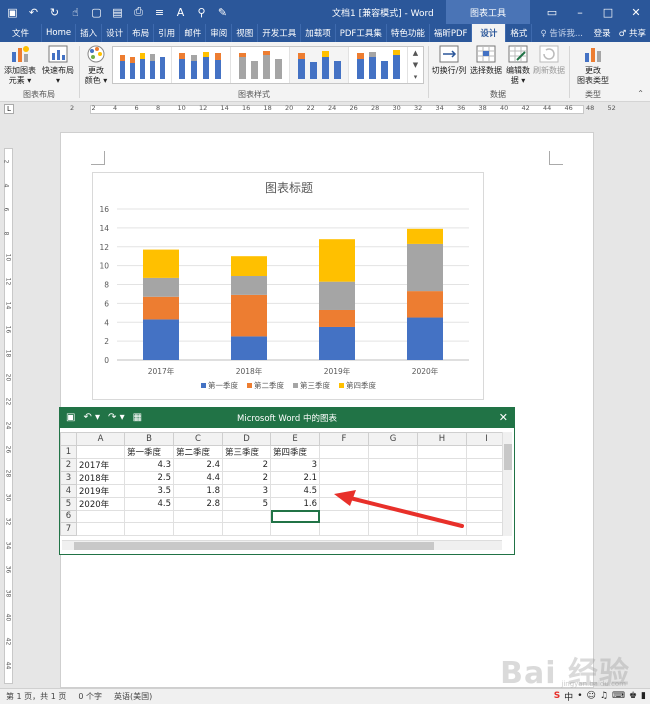 The height and width of the screenshot is (704, 650). I want to click on add-chart-element-button: 添加图表 元素 ▾, so click(20, 65).